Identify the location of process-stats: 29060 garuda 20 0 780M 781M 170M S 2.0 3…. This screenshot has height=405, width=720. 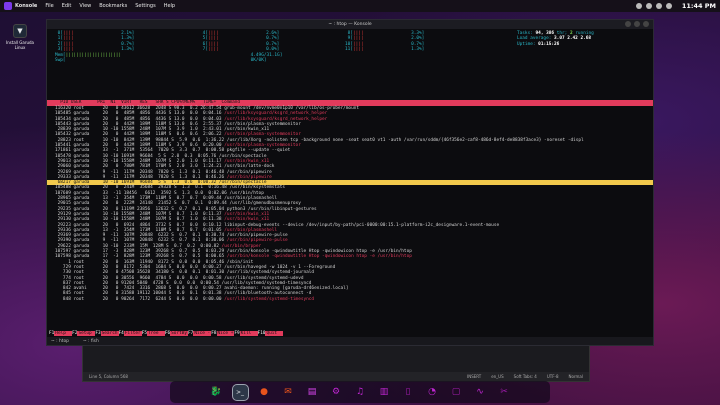
(140, 167).